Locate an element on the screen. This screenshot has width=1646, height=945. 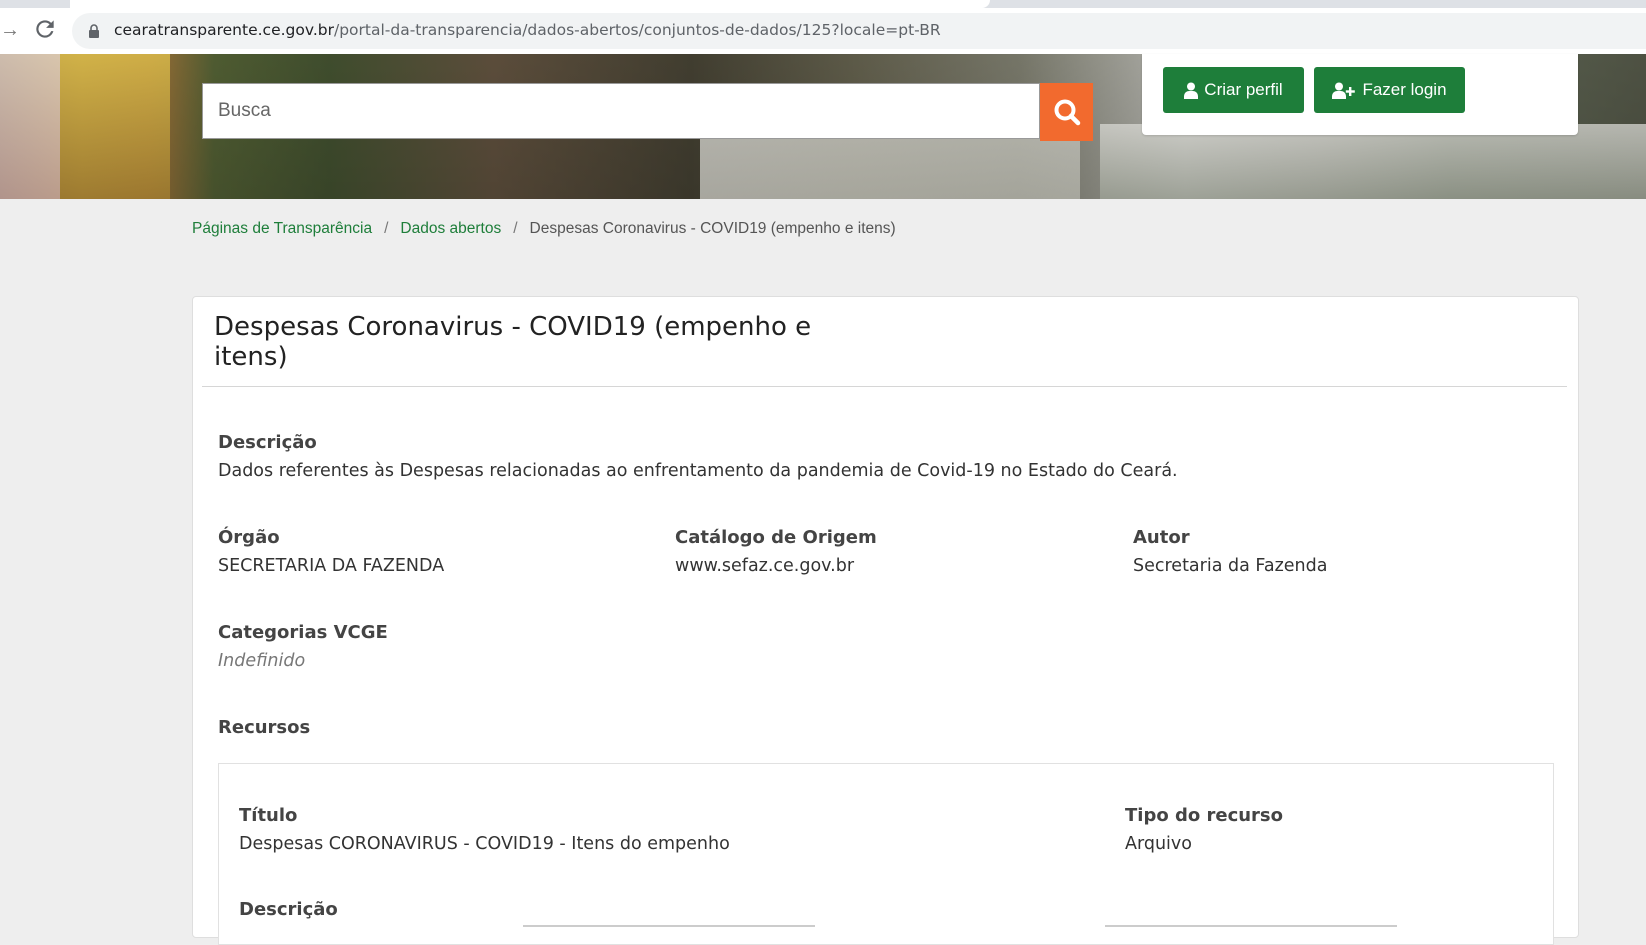
fazer-login-label: Fazer login is located at coordinates (1404, 89).